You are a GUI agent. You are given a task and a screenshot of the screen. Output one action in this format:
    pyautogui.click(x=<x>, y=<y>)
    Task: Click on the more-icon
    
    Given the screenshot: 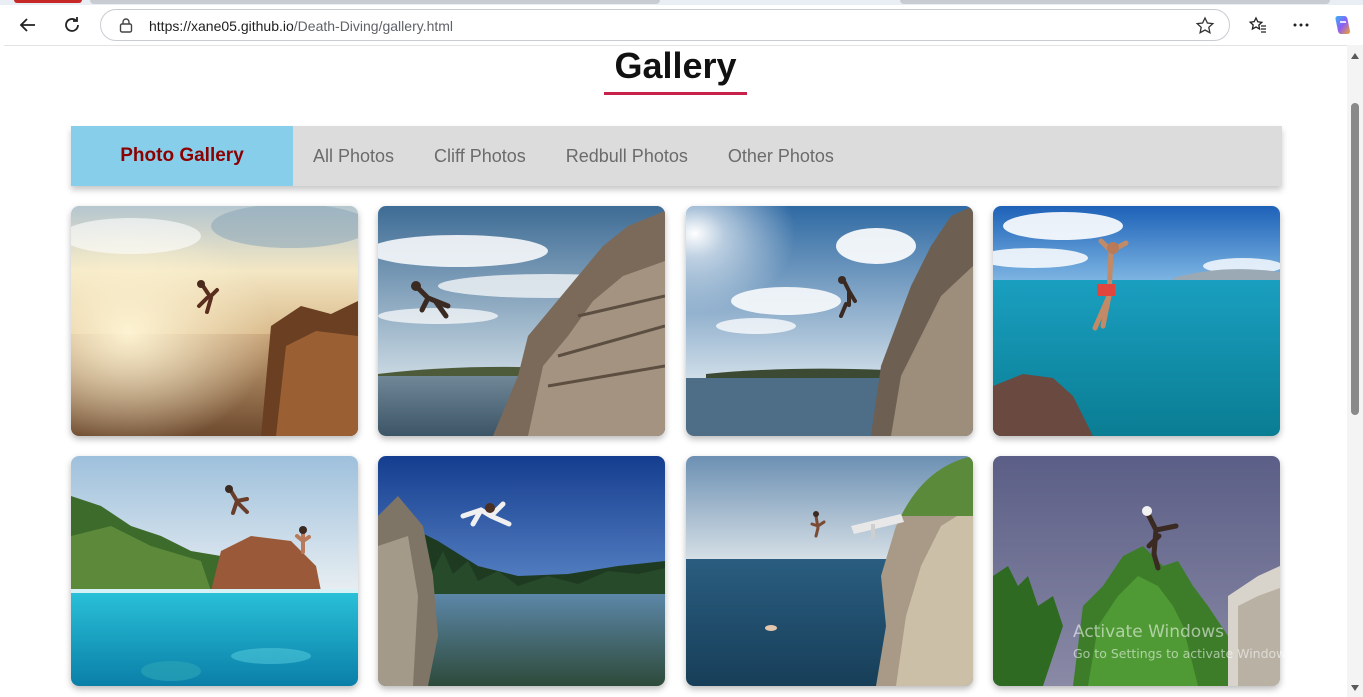 What is the action you would take?
    pyautogui.click(x=1301, y=25)
    